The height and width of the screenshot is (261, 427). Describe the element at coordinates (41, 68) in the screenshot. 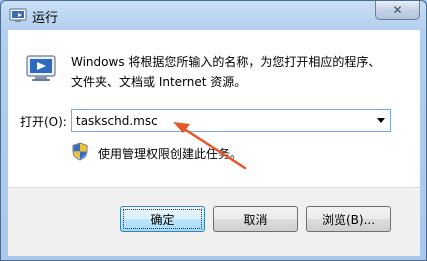

I see `run-app-icon` at that location.